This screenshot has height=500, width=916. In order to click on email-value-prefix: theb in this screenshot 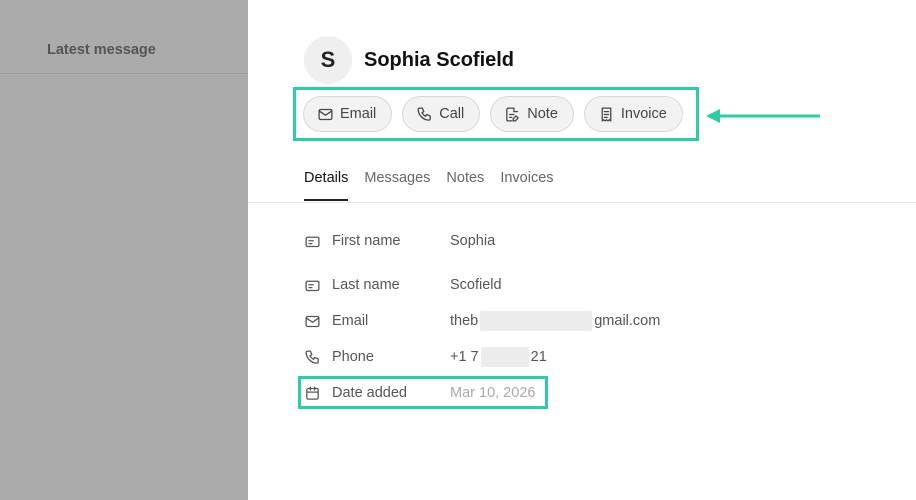, I will do `click(464, 320)`.